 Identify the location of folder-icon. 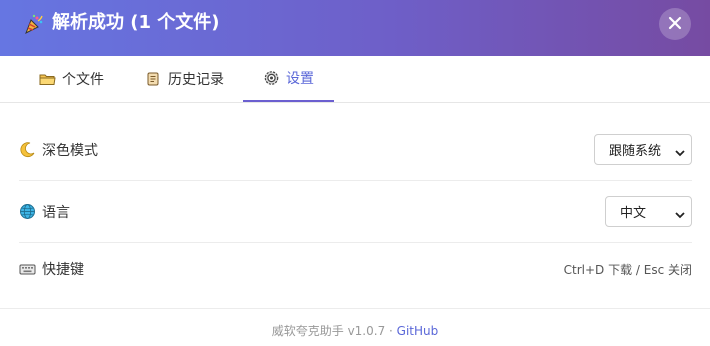
(47, 79).